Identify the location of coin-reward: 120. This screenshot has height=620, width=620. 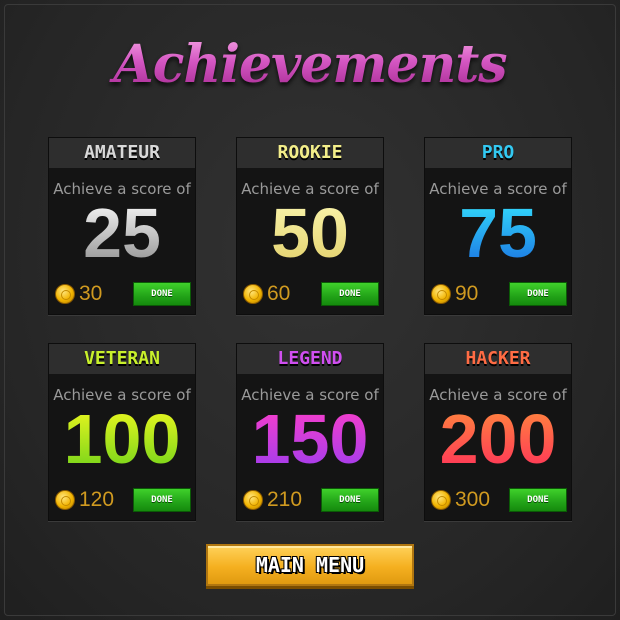
(97, 499).